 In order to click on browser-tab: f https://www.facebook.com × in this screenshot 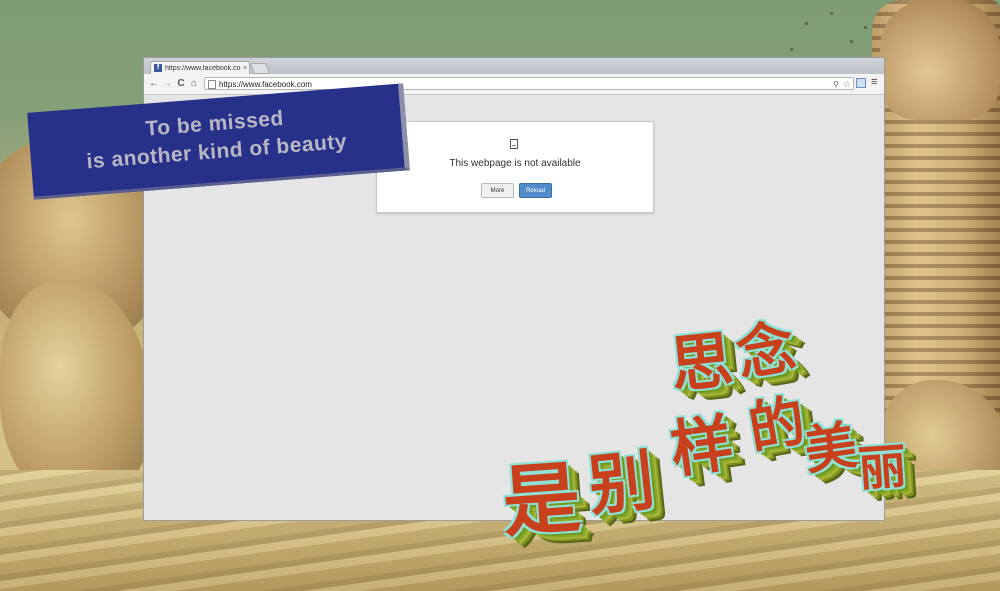, I will do `click(200, 67)`.